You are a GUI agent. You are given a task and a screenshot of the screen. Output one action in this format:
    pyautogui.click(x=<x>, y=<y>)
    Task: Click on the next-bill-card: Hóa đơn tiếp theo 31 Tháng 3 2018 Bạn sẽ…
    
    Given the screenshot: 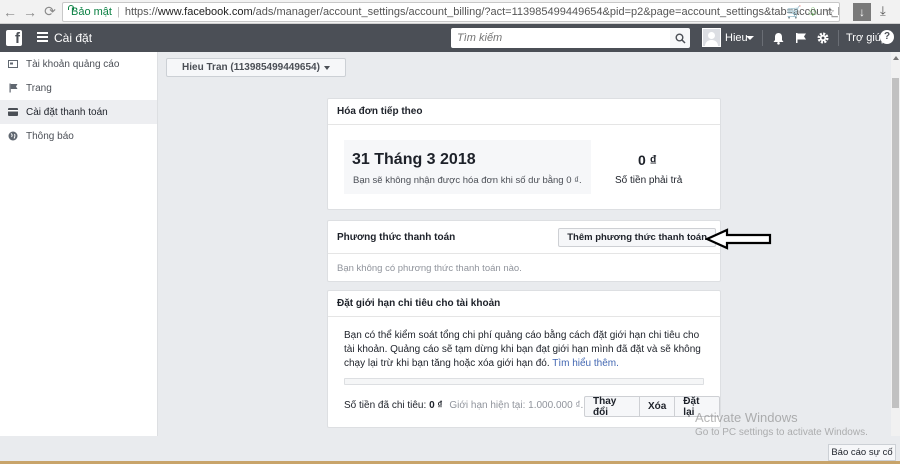 What is the action you would take?
    pyautogui.click(x=524, y=154)
    